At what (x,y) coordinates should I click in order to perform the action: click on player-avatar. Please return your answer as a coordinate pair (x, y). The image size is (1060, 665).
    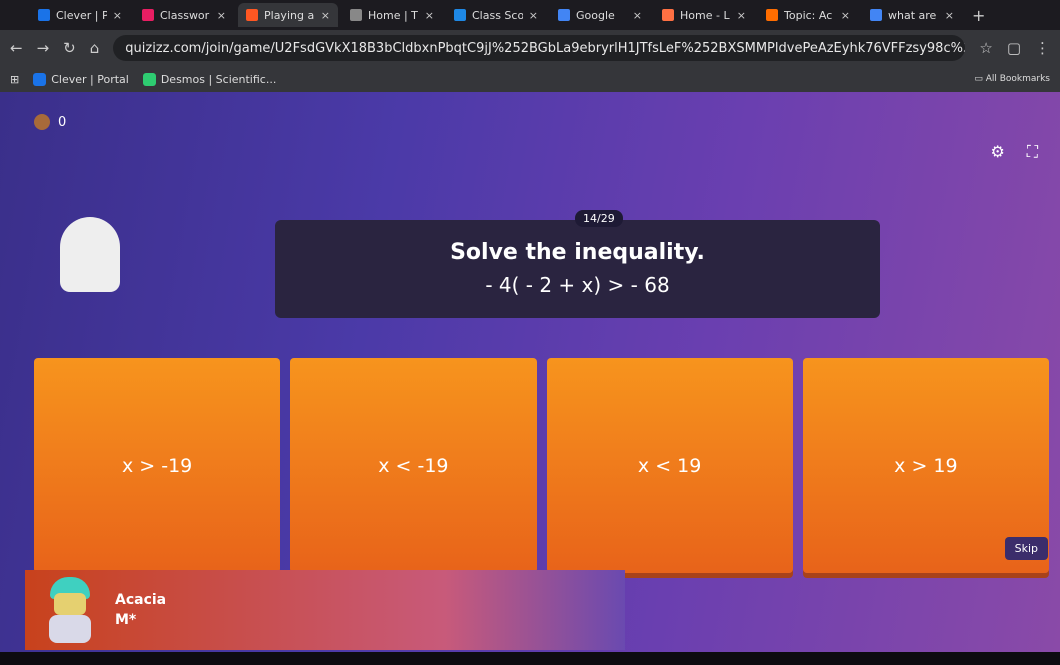
    Looking at the image, I should click on (70, 610).